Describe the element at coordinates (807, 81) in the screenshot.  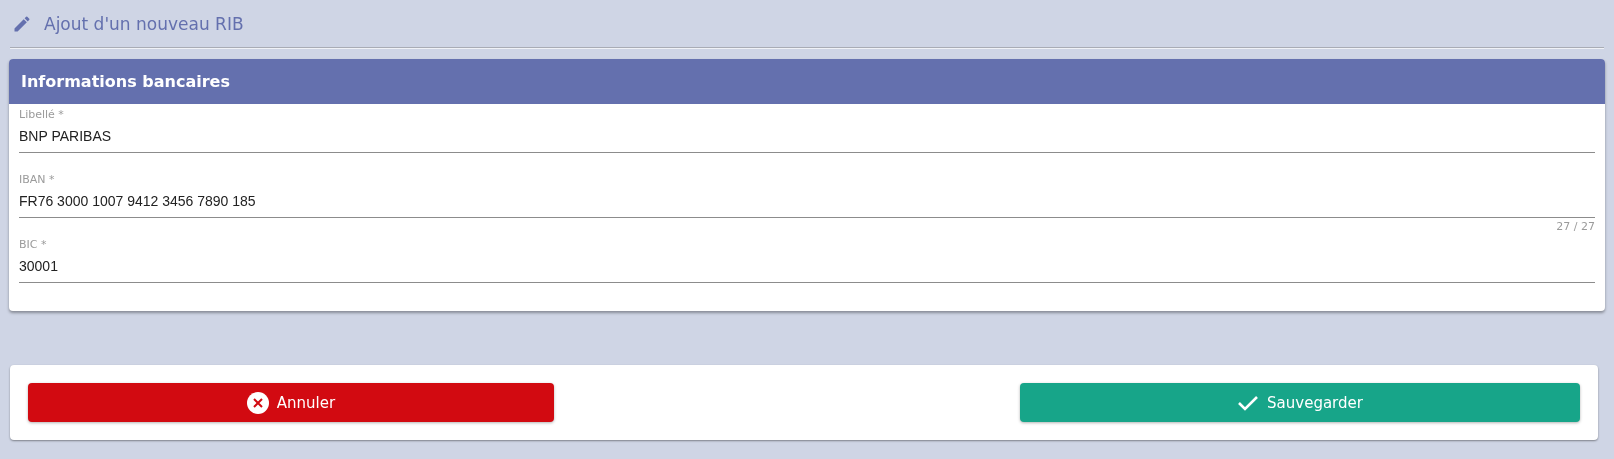
I see `card-title: Informations bancaires` at that location.